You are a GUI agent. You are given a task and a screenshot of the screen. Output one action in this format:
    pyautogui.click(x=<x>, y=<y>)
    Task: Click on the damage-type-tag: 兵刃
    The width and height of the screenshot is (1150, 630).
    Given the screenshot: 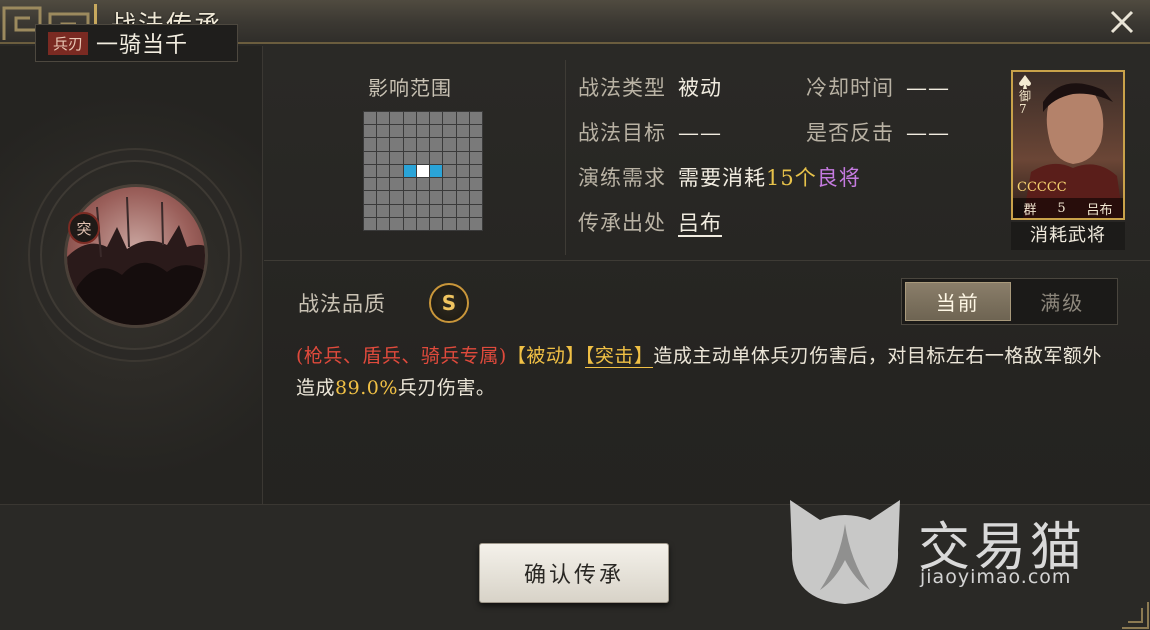 What is the action you would take?
    pyautogui.click(x=68, y=43)
    